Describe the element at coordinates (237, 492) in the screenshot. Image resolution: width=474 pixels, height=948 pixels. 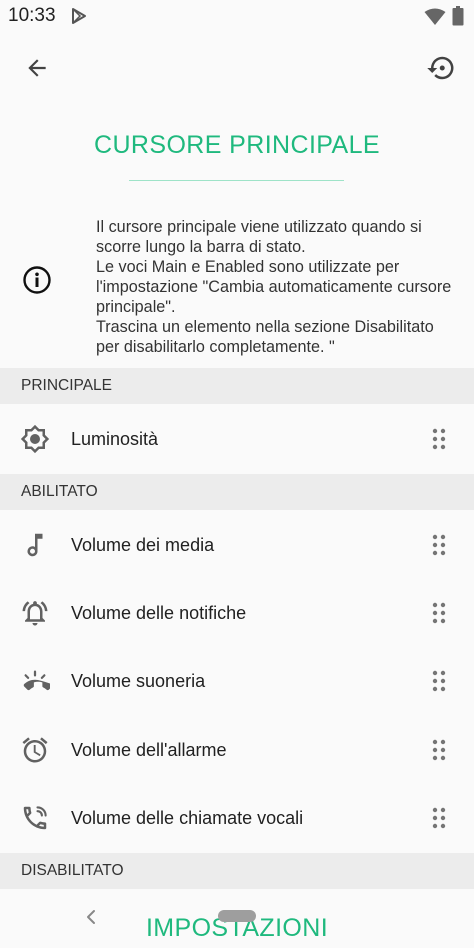
I see `section-header-abilitato: ABILITATO` at that location.